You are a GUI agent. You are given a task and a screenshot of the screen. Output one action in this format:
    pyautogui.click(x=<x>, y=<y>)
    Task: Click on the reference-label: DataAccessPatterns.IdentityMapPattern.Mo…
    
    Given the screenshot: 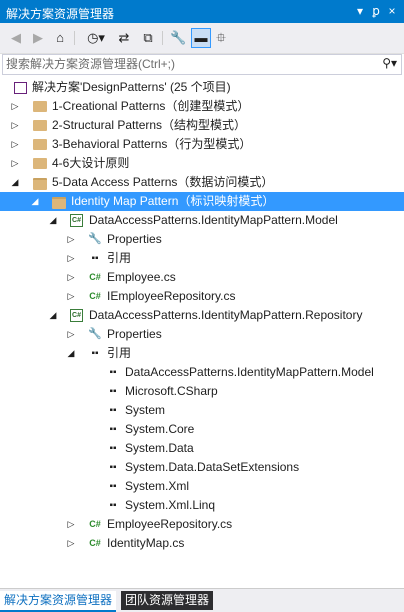 What is the action you would take?
    pyautogui.click(x=249, y=372)
    